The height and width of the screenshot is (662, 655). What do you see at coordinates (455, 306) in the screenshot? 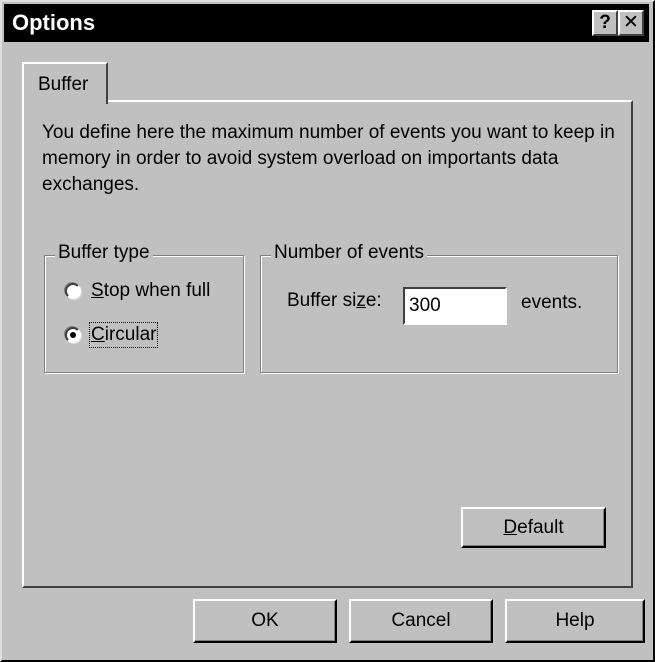
I see `buffer-size-input` at bounding box center [455, 306].